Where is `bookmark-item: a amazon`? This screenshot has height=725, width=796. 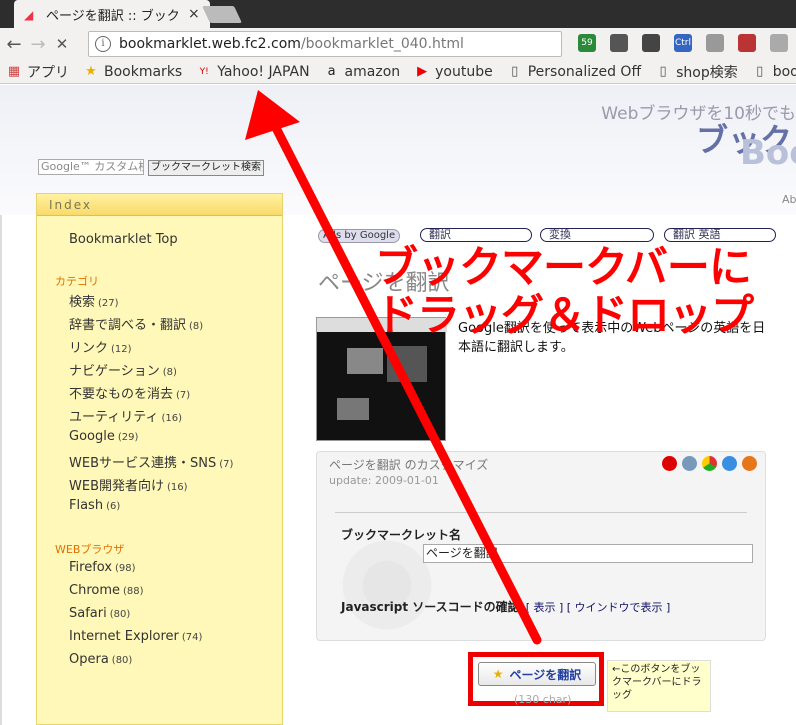
bookmark-item: a amazon is located at coordinates (362, 72).